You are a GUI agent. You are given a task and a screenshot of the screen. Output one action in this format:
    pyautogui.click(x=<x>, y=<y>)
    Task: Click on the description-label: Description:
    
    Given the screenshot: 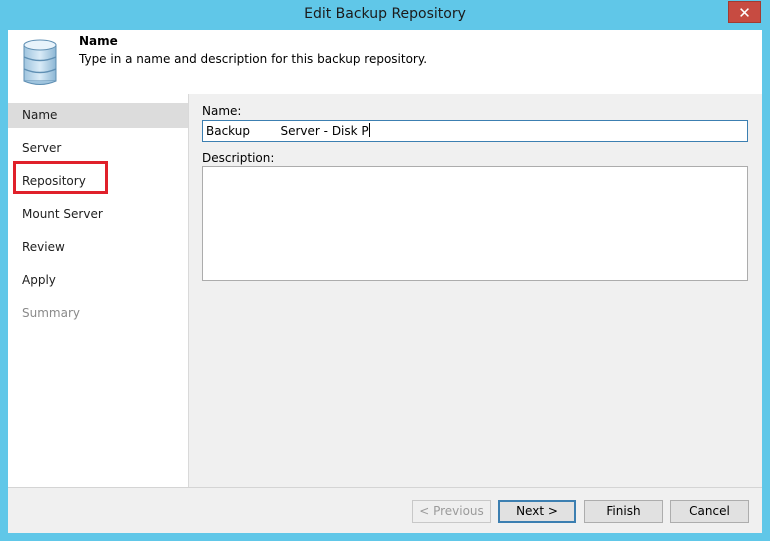 What is the action you would take?
    pyautogui.click(x=238, y=158)
    